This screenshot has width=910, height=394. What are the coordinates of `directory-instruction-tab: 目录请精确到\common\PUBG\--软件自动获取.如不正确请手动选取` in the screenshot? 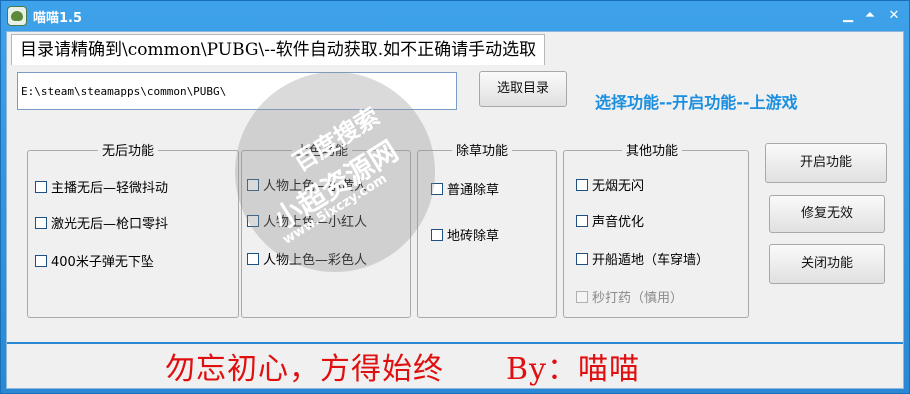 It's located at (278, 49).